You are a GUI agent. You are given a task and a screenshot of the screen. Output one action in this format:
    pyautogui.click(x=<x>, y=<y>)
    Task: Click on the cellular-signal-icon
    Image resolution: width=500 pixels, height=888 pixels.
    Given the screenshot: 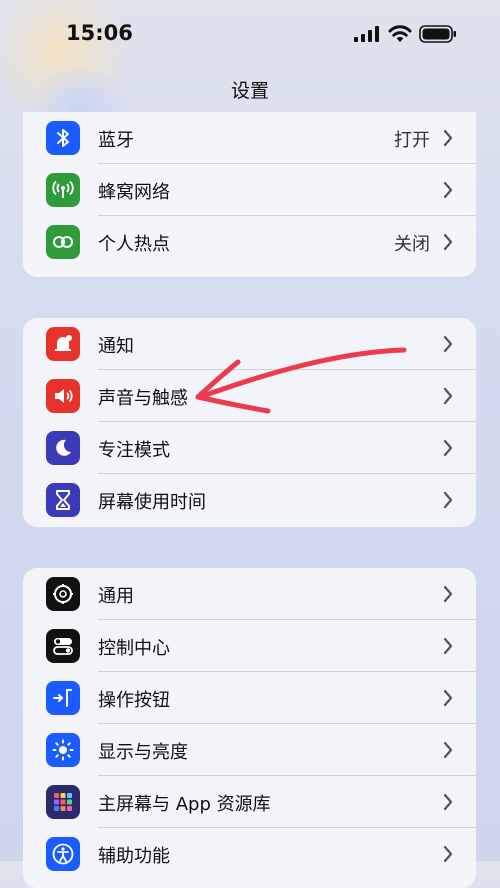 What is the action you would take?
    pyautogui.click(x=366, y=34)
    